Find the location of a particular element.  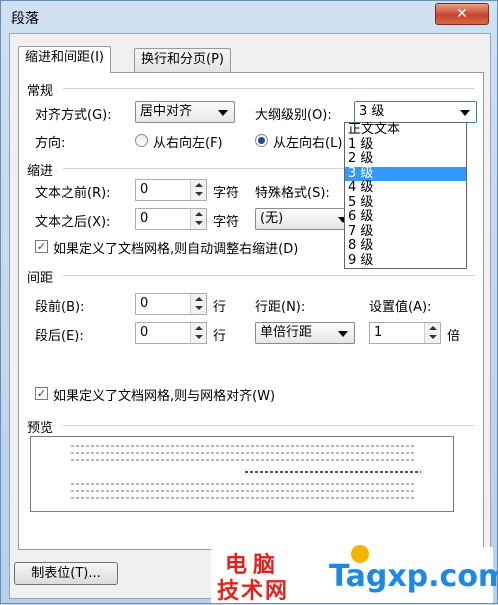

alignment-value: 居中对齐 is located at coordinates (166, 111).